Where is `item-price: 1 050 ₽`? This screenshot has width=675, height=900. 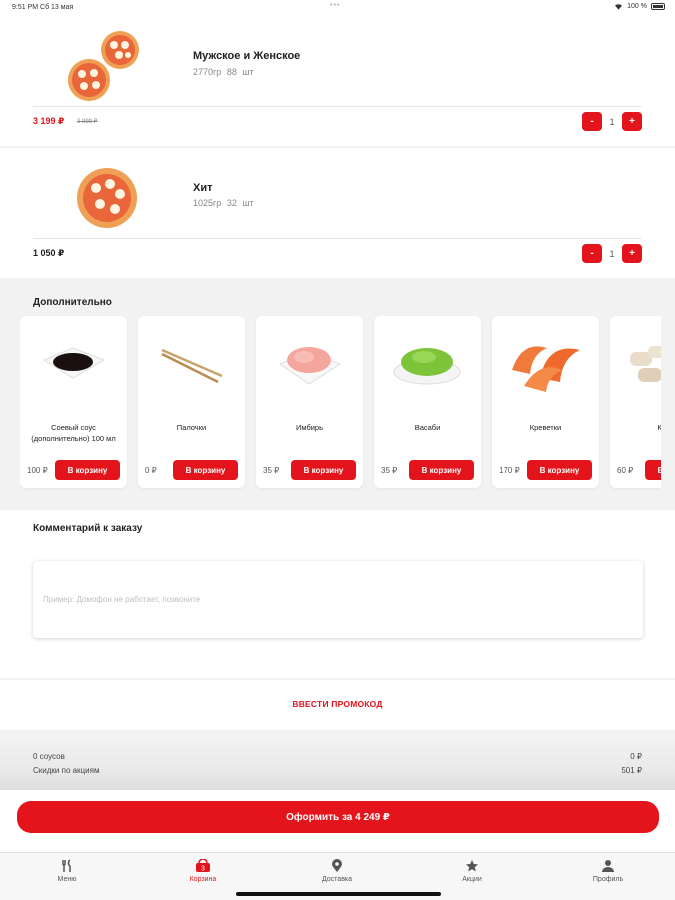 item-price: 1 050 ₽ is located at coordinates (49, 253).